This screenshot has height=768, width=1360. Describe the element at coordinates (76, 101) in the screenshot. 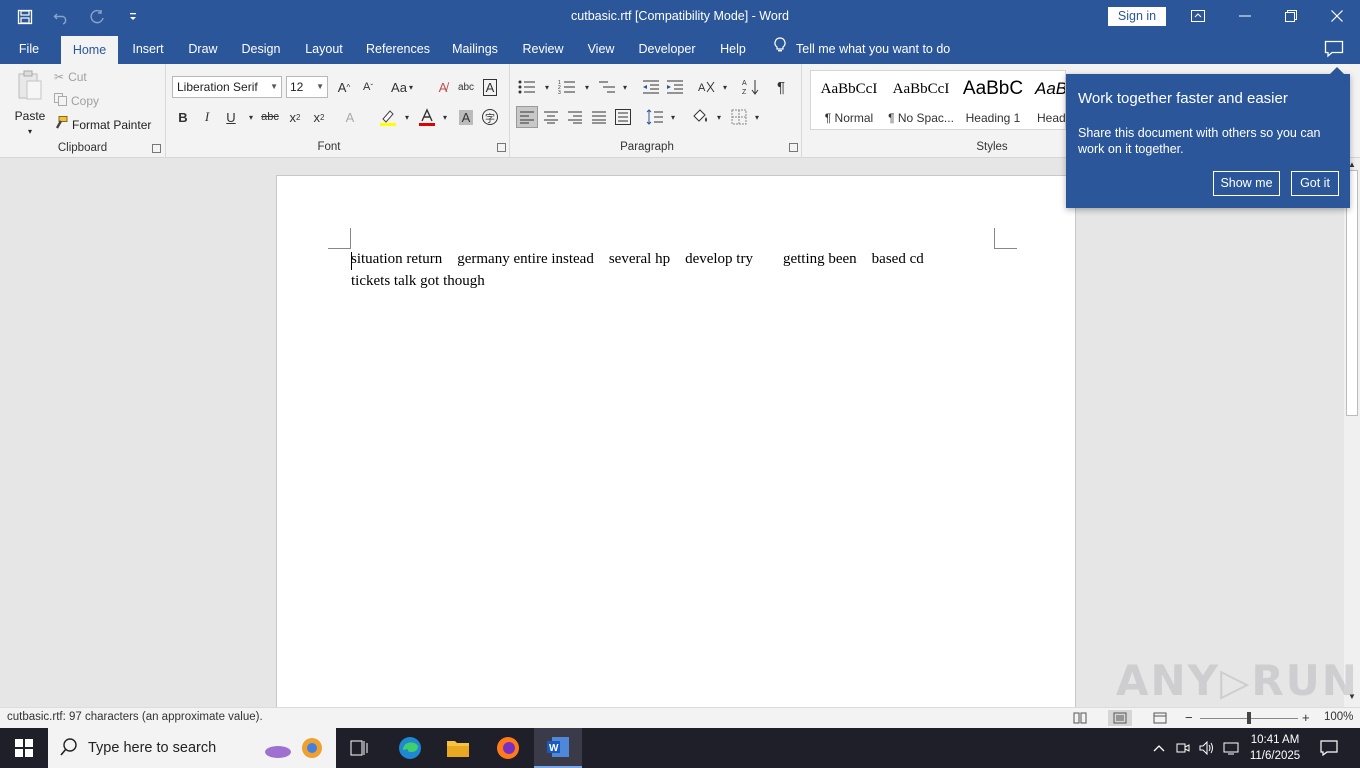

I see `copy-button: Copy` at that location.